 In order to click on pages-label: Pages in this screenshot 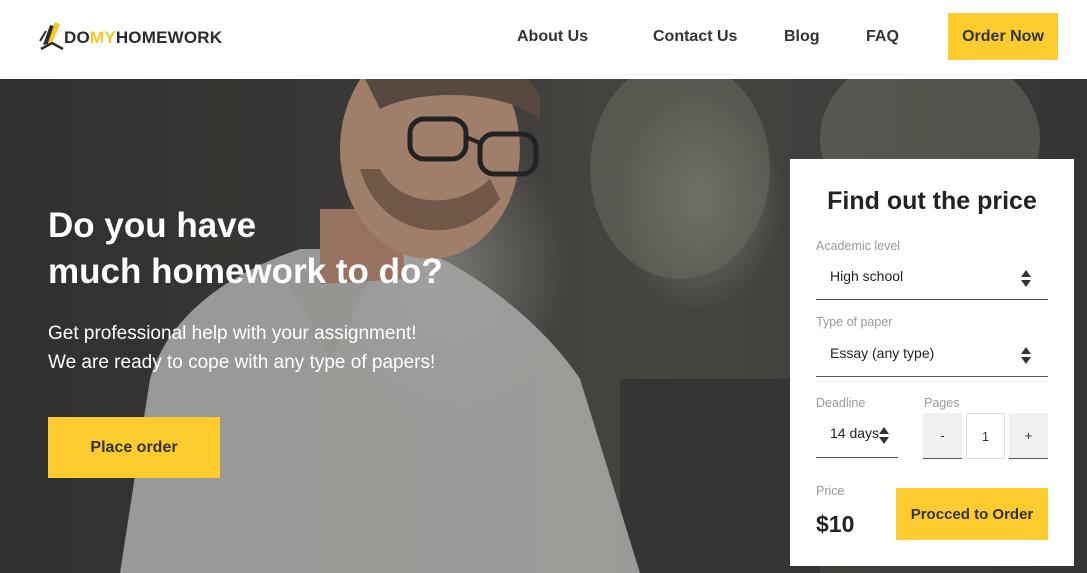, I will do `click(942, 403)`.